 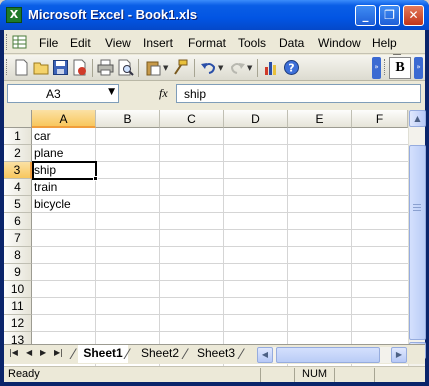 I want to click on name-box-dropdown-icon: ▼, so click(x=111, y=92).